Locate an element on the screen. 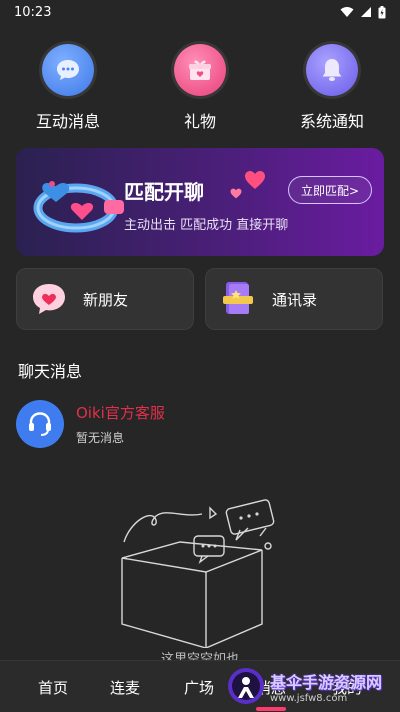 The height and width of the screenshot is (712, 400). heart-icon is located at coordinates (255, 180).